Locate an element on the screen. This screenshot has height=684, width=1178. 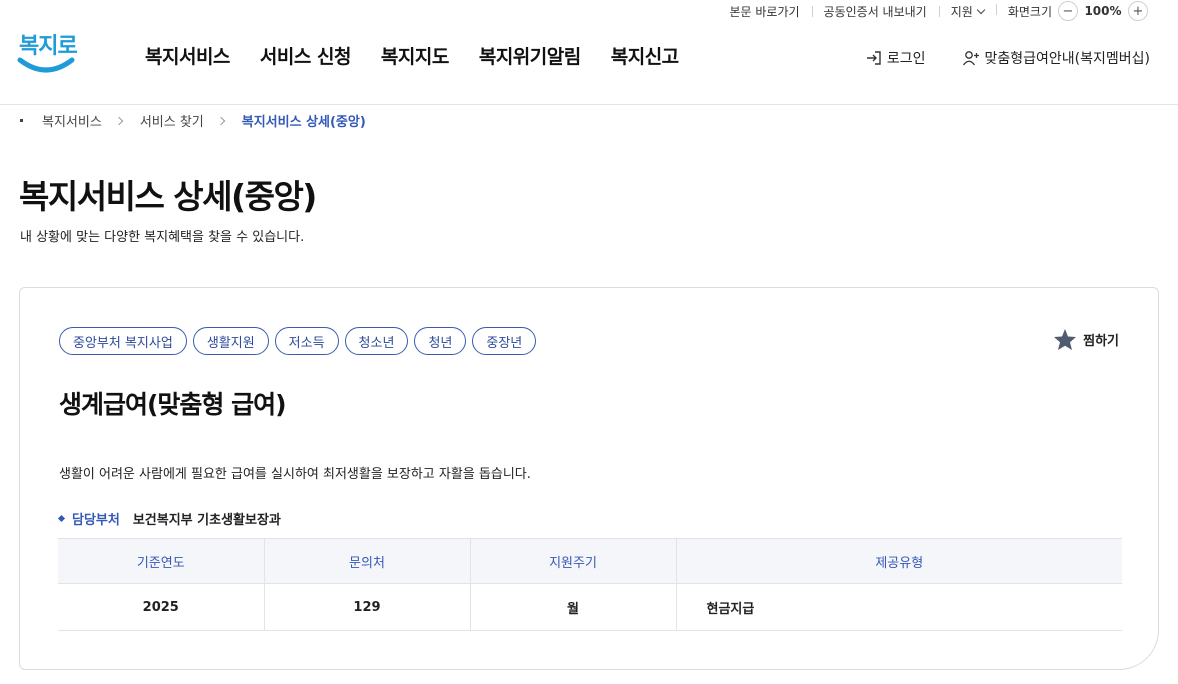
tag-low-income: 저소득 is located at coordinates (306, 341).